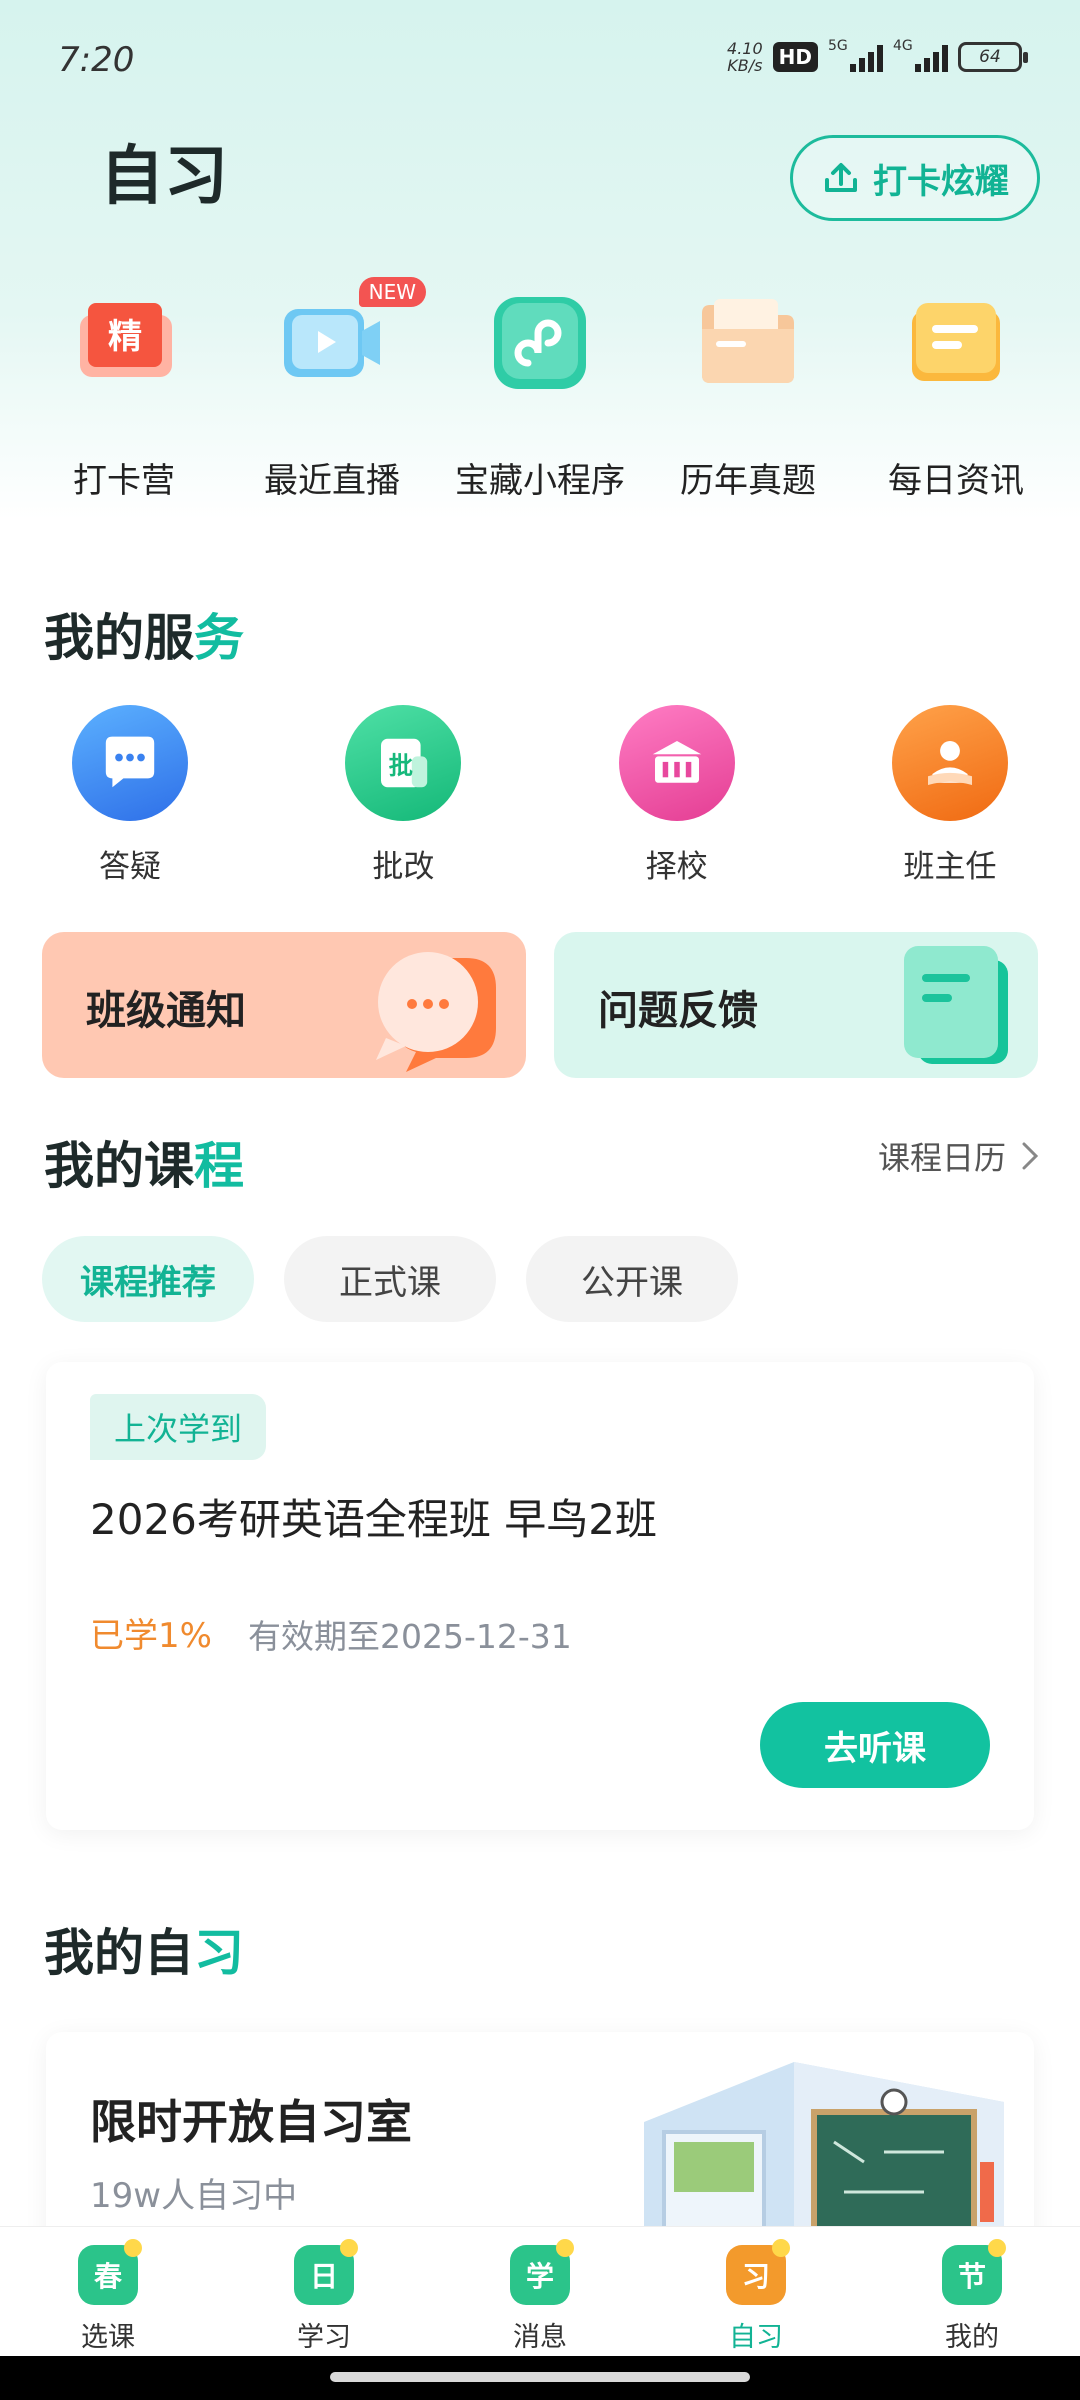  I want to click on new-badge: NEW, so click(392, 292).